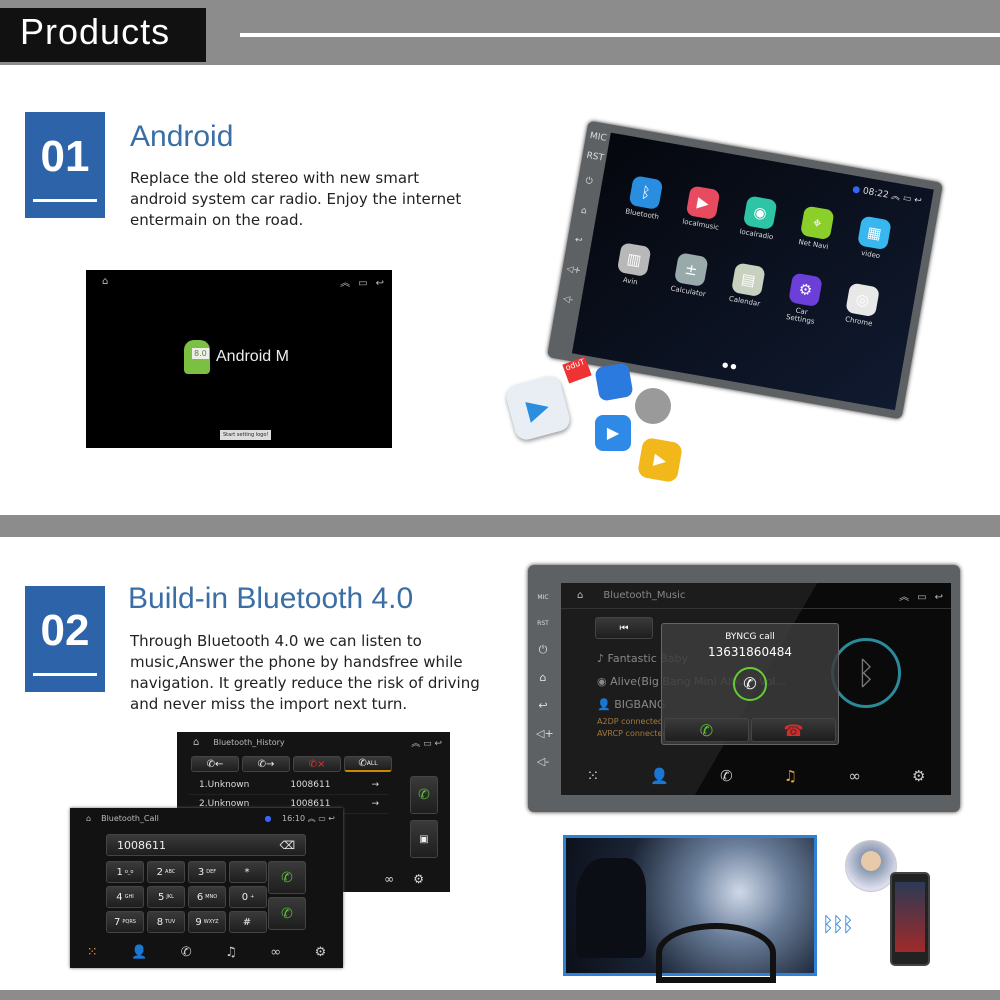 This screenshot has width=1000, height=1000. What do you see at coordinates (166, 872) in the screenshot?
I see `keypad-key: 2 ABC` at bounding box center [166, 872].